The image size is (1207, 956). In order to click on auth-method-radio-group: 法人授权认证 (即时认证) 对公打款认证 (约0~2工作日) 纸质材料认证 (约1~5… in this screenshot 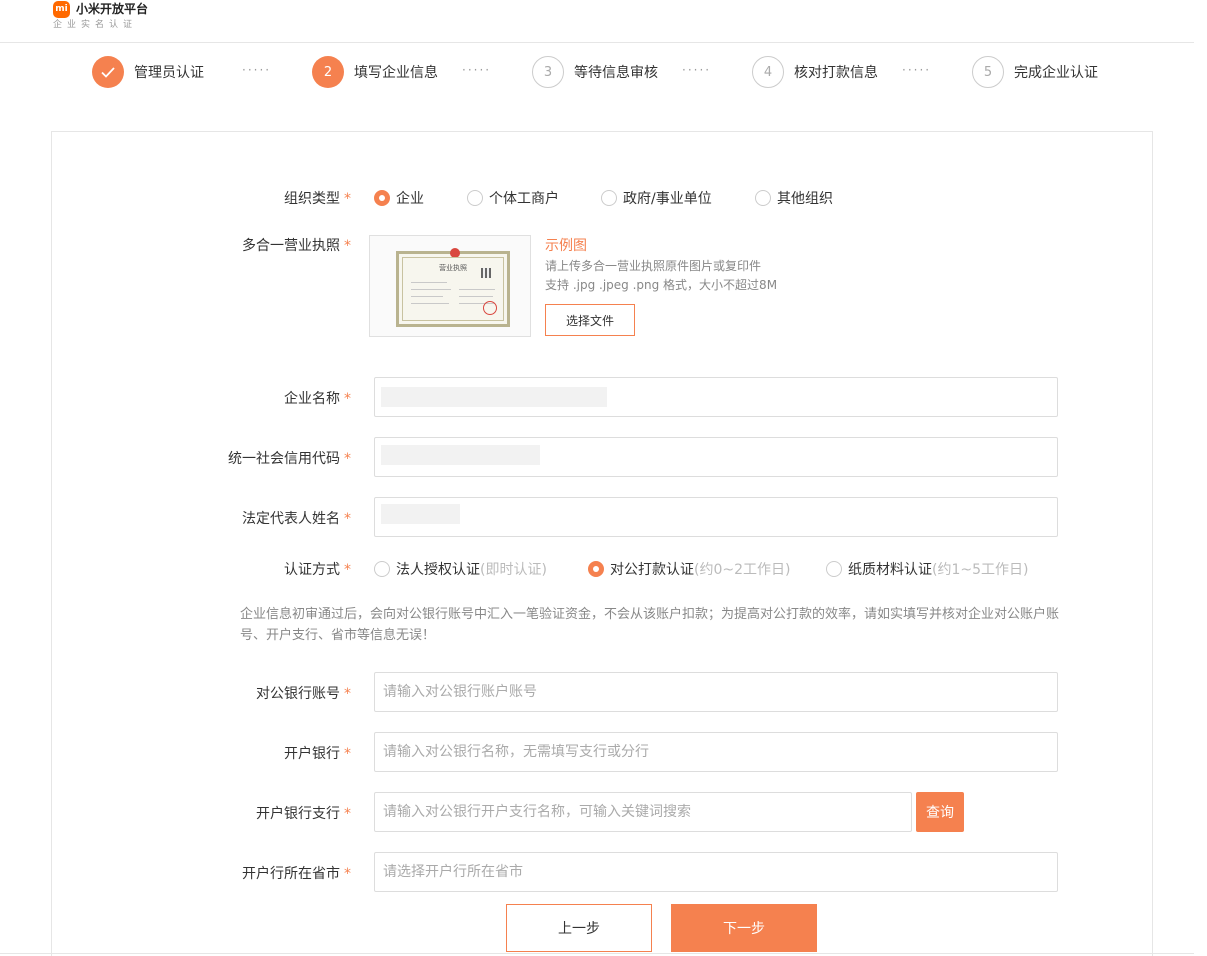, I will do `click(701, 569)`.